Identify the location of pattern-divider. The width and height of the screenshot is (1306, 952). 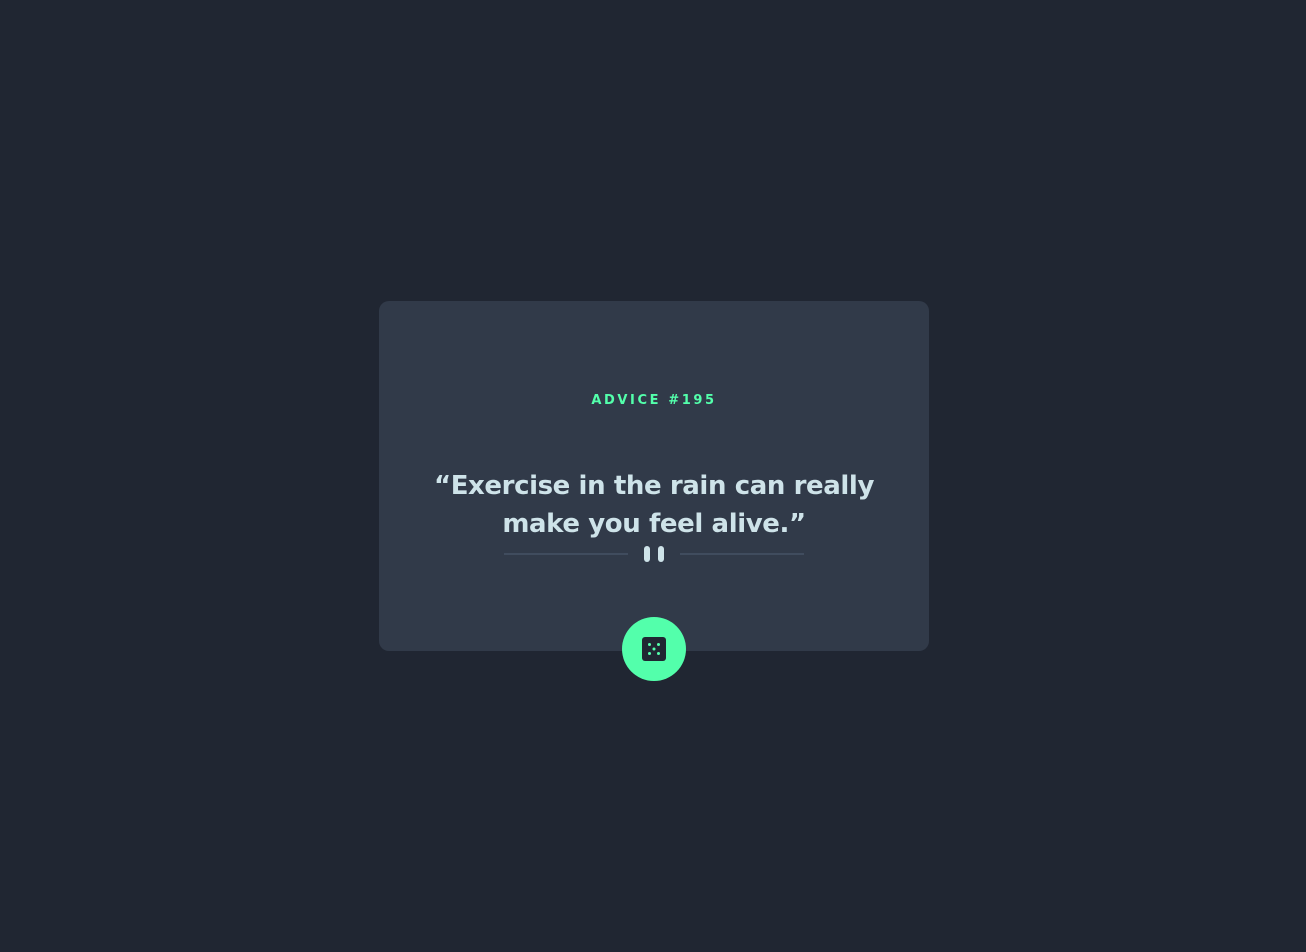
(654, 554).